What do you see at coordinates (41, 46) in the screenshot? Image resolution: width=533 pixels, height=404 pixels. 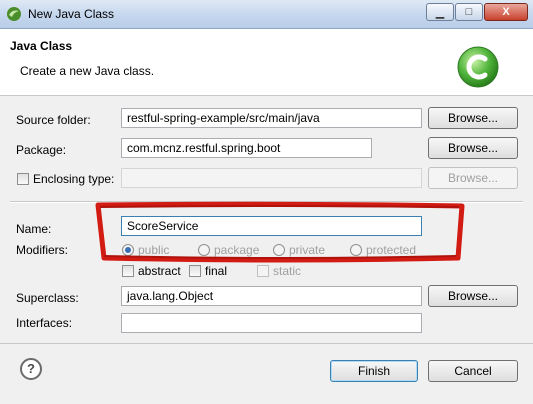 I see `page-title: Java Class` at bounding box center [41, 46].